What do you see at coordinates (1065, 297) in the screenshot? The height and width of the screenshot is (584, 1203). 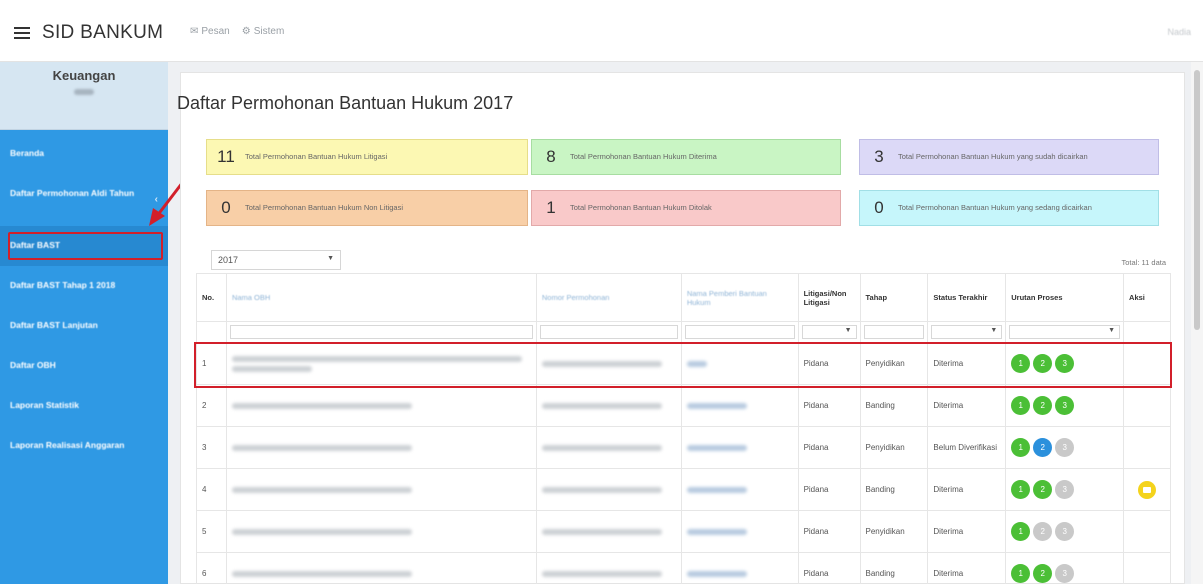 I see `col-urutan-proses: Urutan Proses` at bounding box center [1065, 297].